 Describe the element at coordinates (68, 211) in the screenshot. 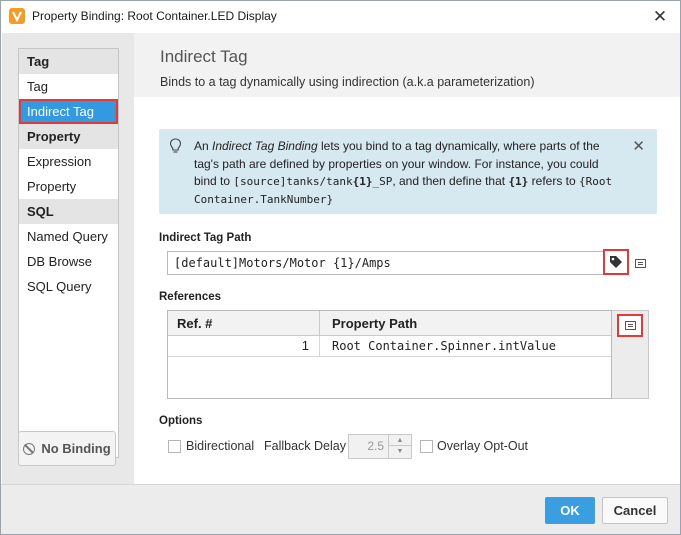

I see `group-header-sql: SQL` at that location.